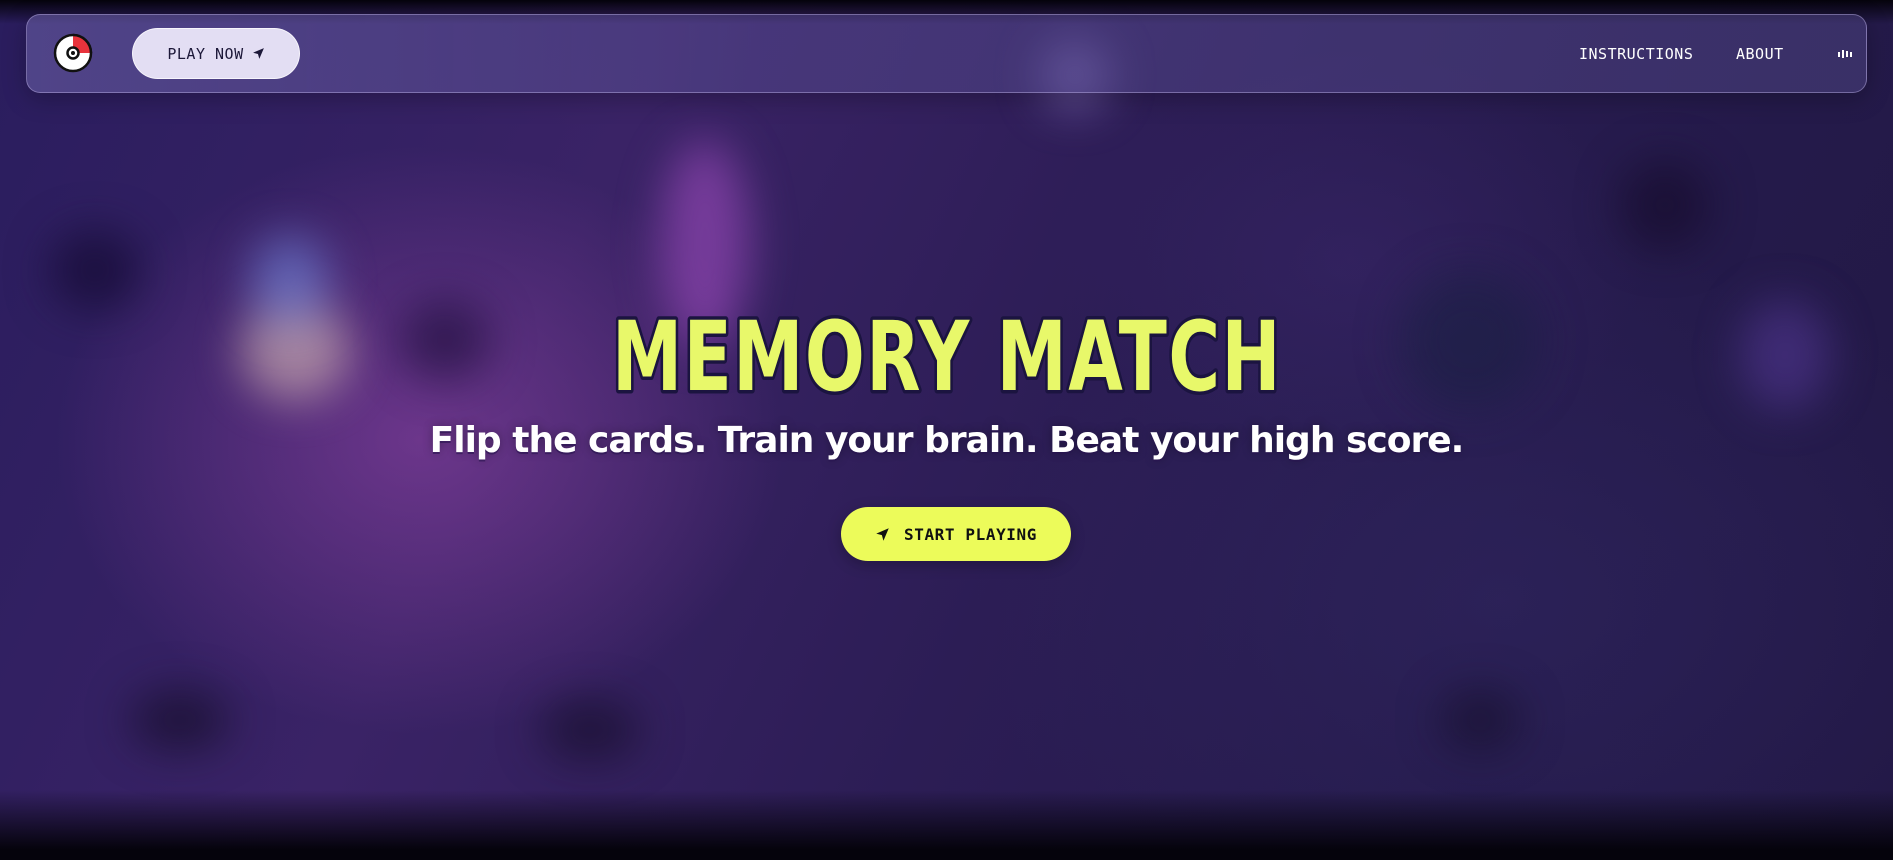 Image resolution: width=1893 pixels, height=860 pixels. Describe the element at coordinates (946, 825) in the screenshot. I see `bottom-vignette` at that location.